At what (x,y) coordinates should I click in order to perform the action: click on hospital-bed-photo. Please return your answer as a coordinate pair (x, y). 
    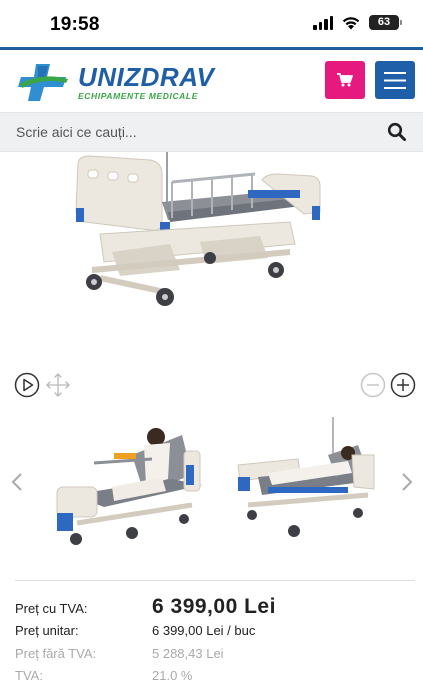
    Looking at the image, I should click on (198, 229).